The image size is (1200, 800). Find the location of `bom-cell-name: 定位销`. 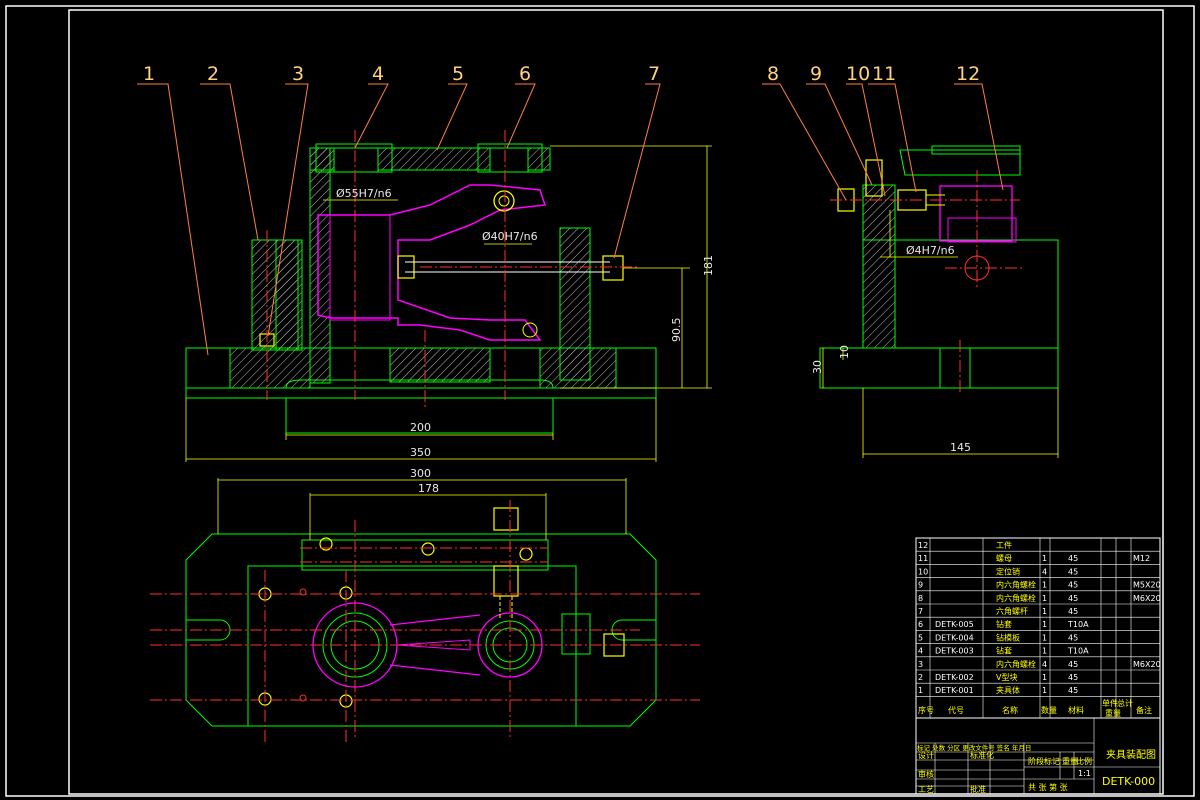

bom-cell-name: 定位销 is located at coordinates (1008, 571).